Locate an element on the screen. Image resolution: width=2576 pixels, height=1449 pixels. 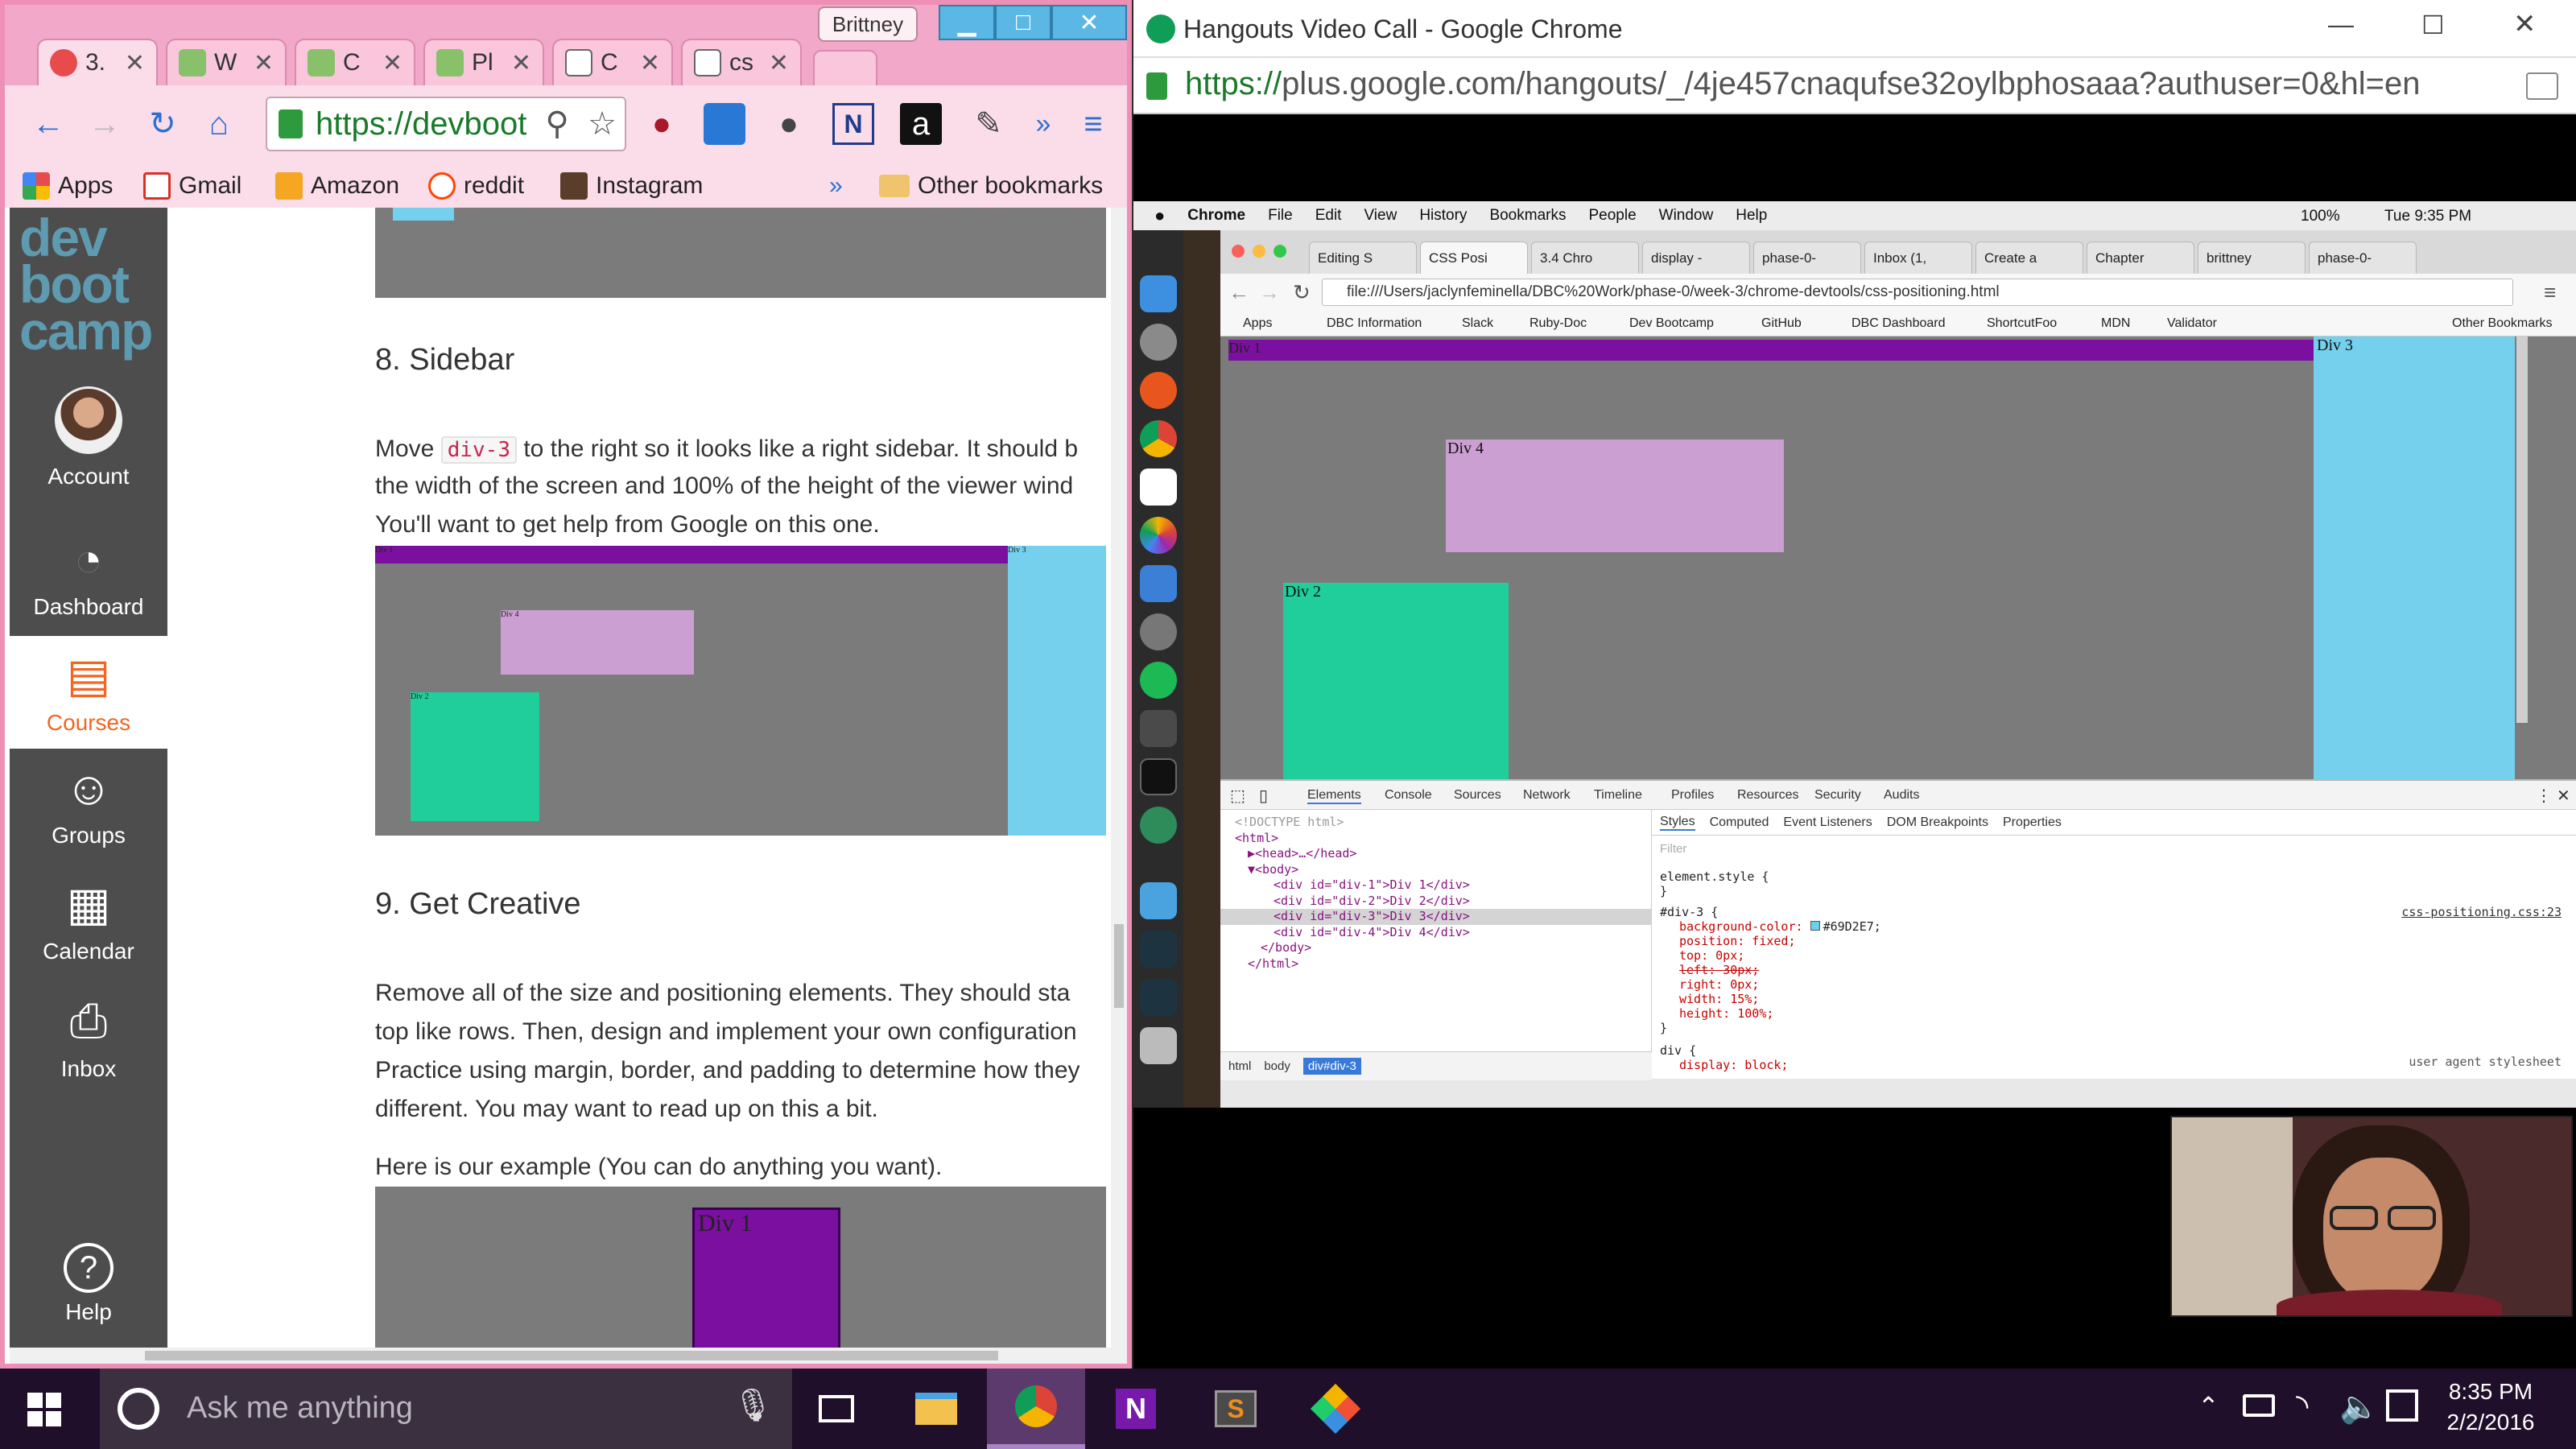
calendar-icon is located at coordinates (1158, 487).